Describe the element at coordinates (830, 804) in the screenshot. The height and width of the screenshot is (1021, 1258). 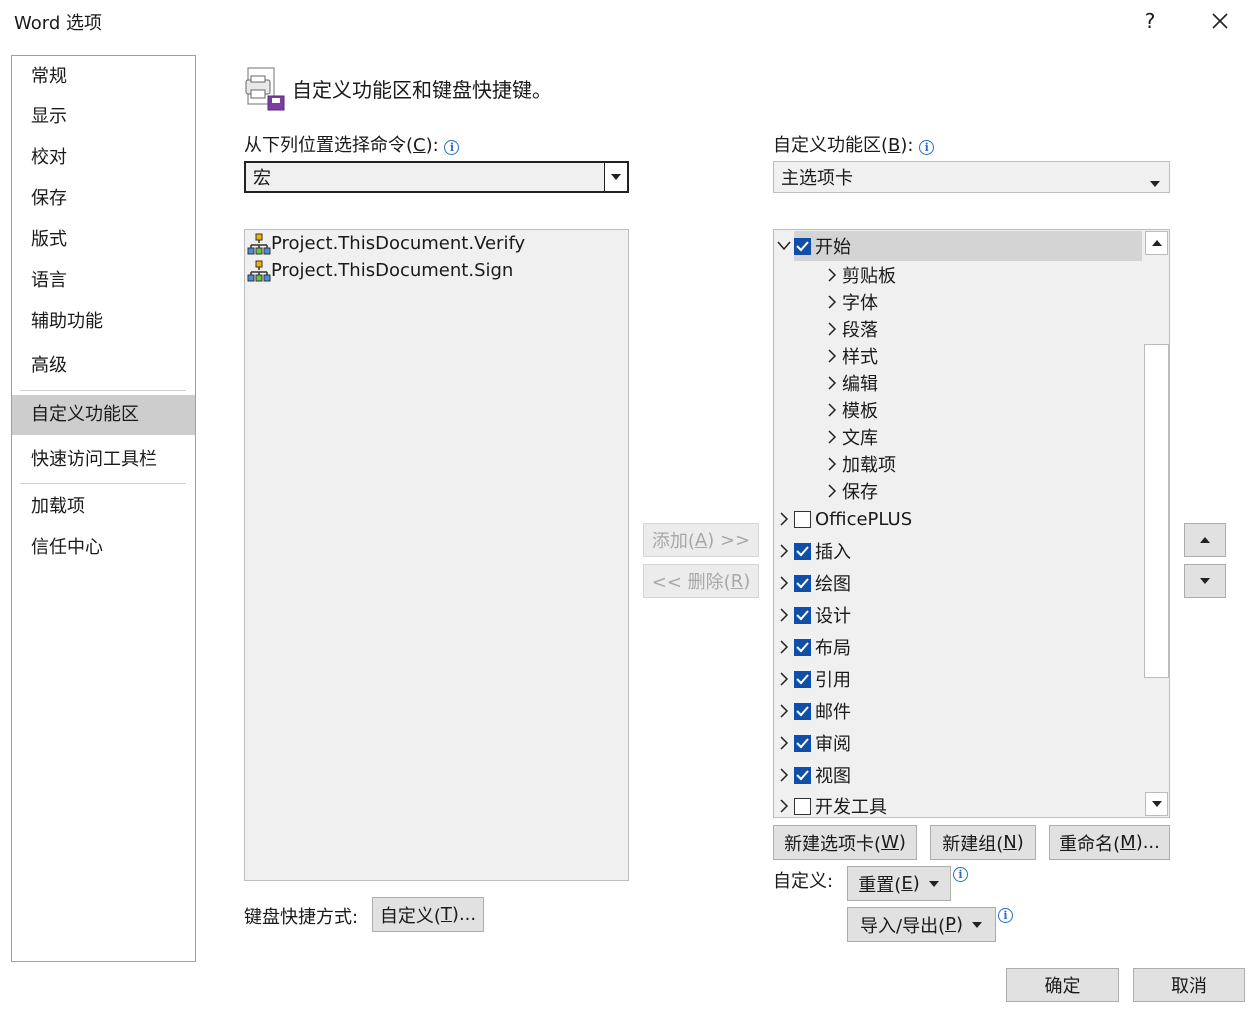
I see `tree-tab-item: 开发工具` at that location.